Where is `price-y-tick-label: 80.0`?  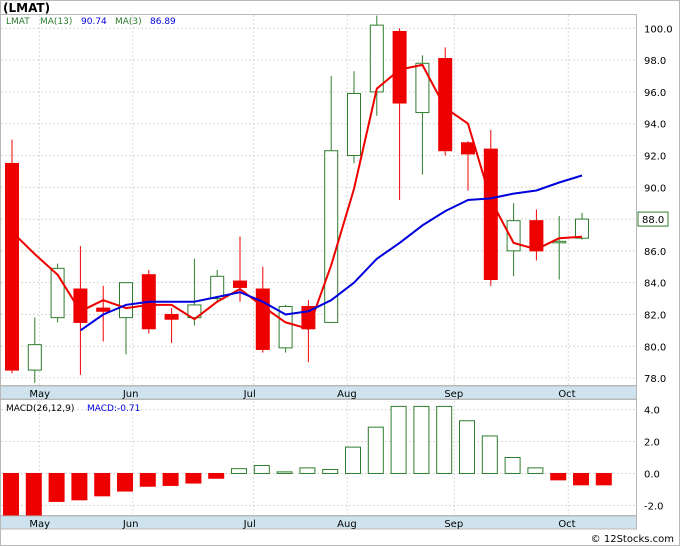
price-y-tick-label: 80.0 is located at coordinates (655, 347).